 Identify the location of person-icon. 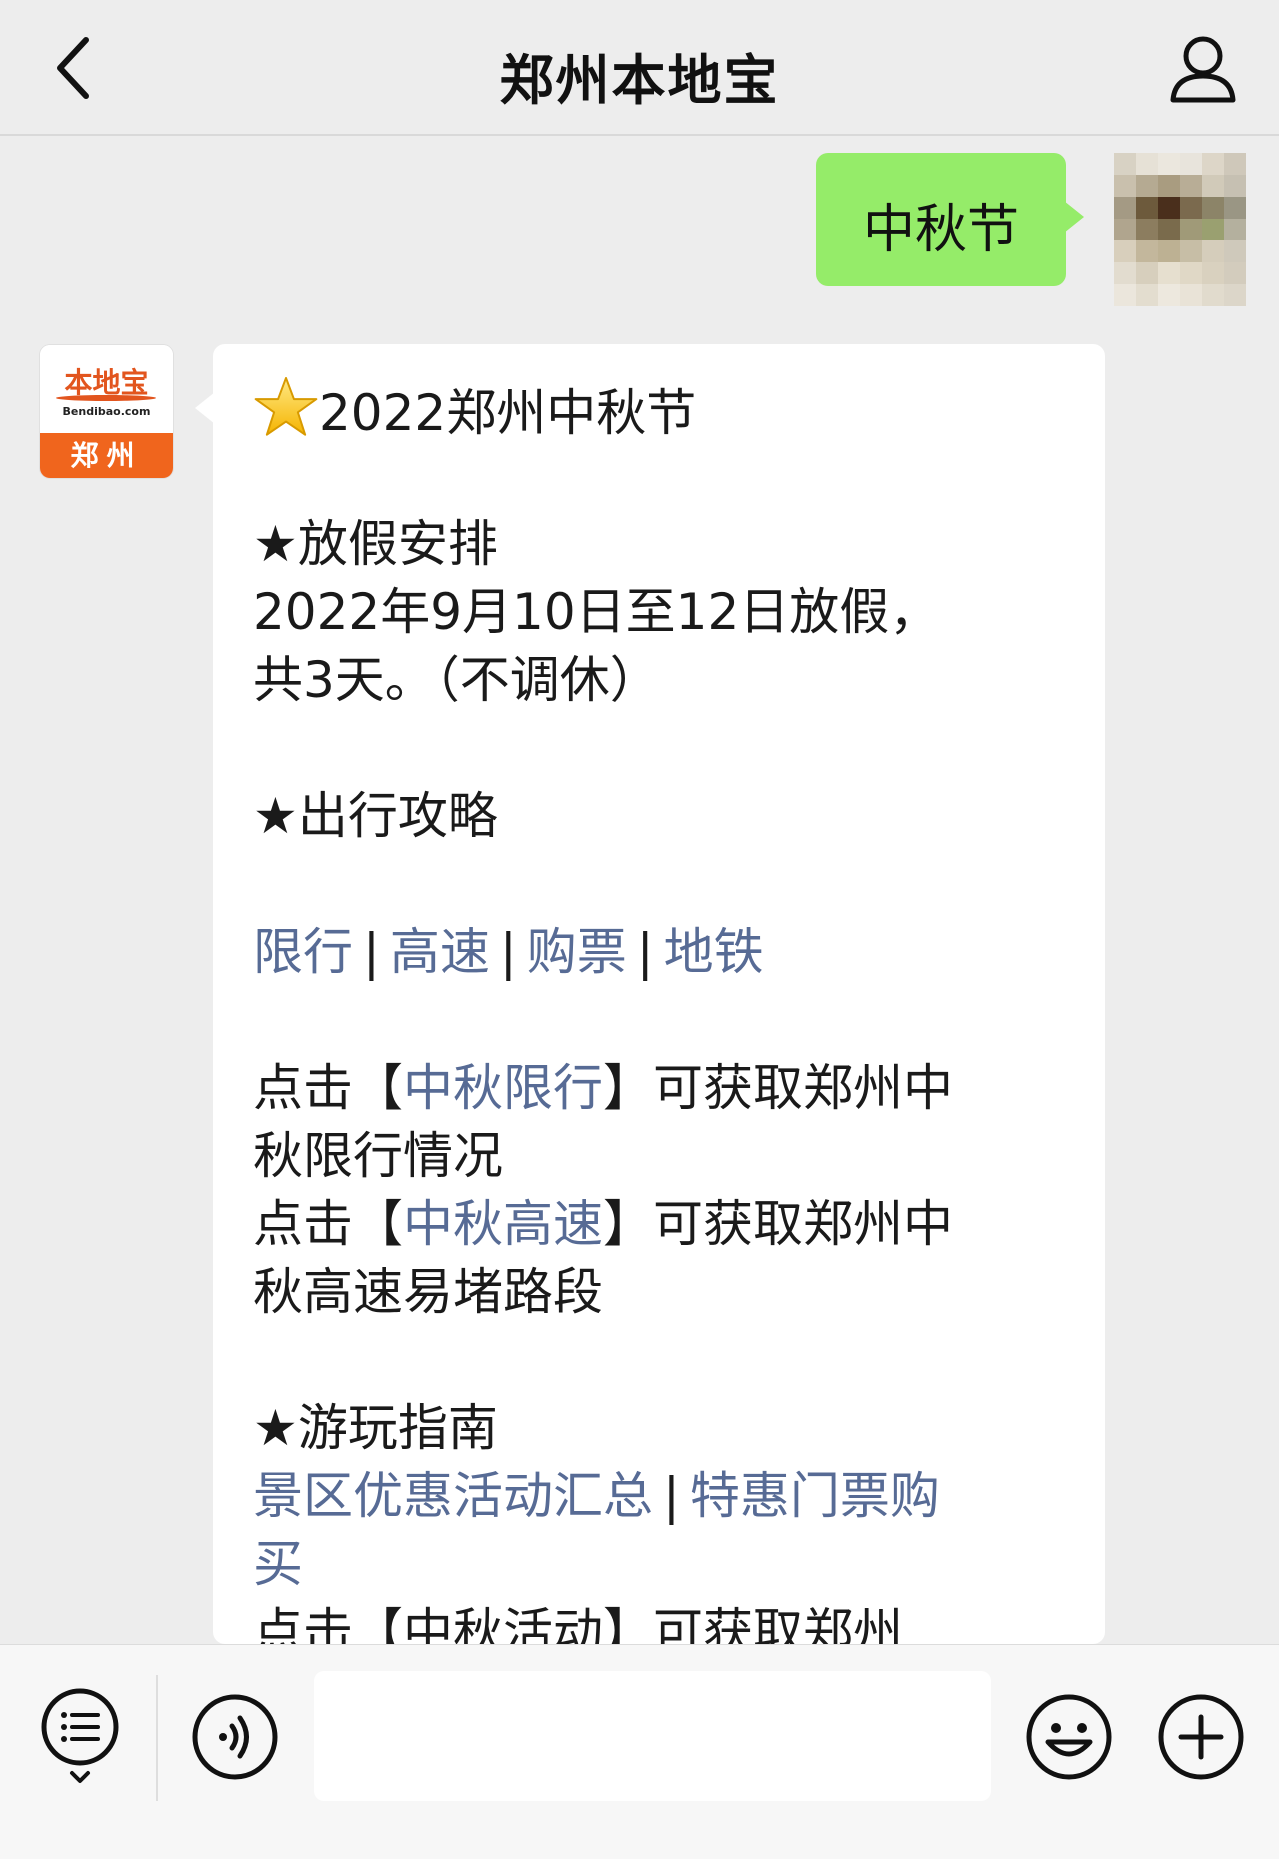
(1203, 69).